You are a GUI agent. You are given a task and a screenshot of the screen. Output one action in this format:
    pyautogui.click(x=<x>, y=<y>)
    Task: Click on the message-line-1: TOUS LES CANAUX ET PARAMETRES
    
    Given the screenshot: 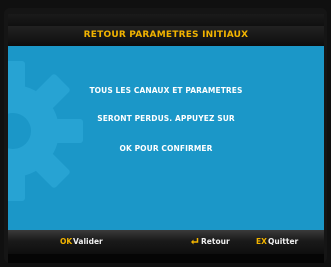 What is the action you would take?
    pyautogui.click(x=166, y=90)
    